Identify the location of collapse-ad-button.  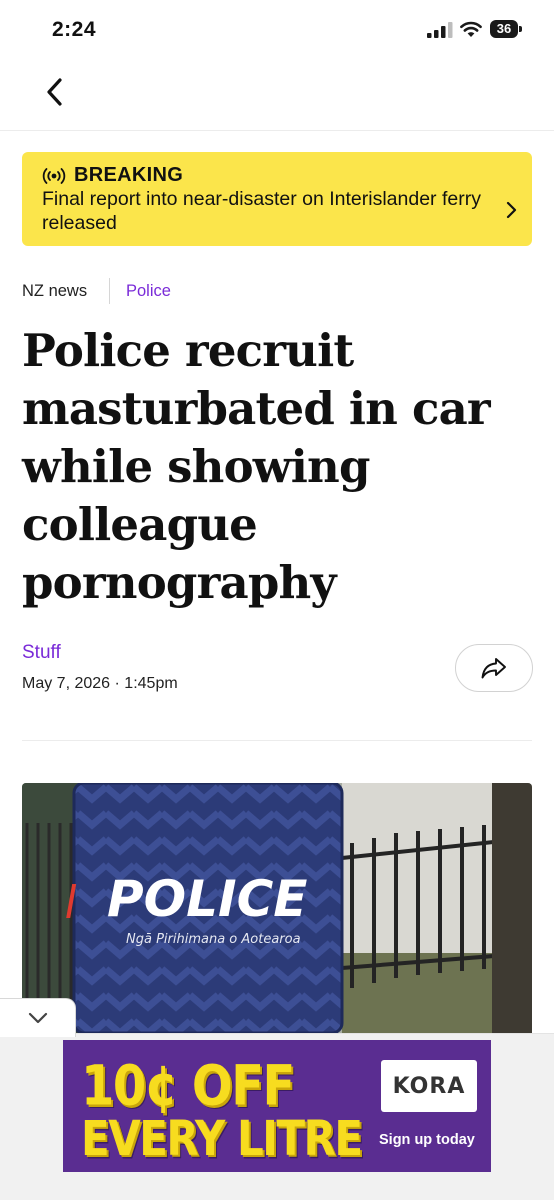
(38, 1017).